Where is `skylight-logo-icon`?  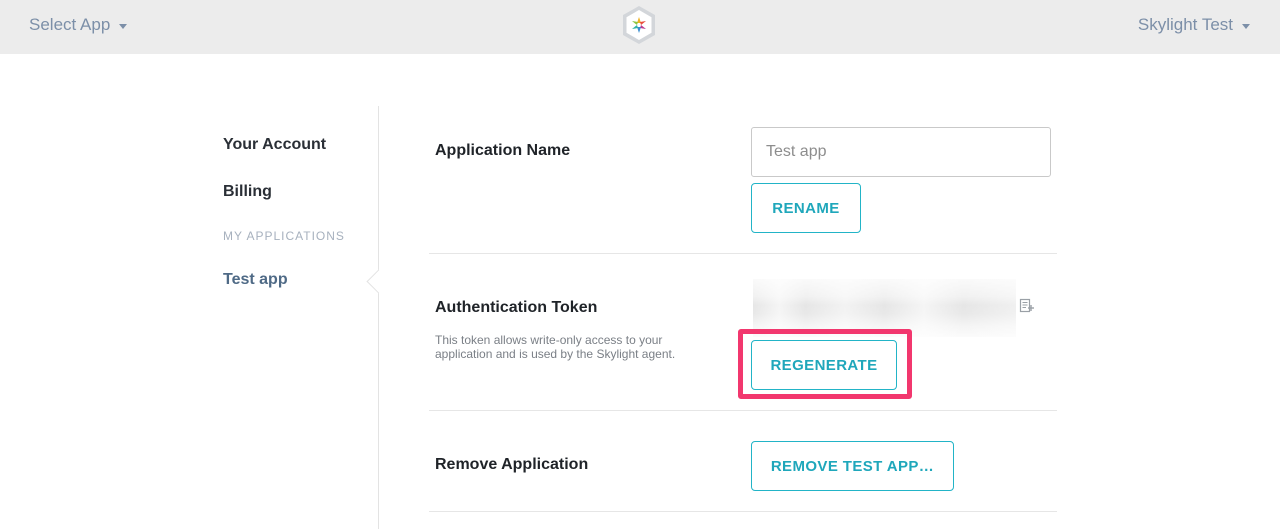 skylight-logo-icon is located at coordinates (639, 25).